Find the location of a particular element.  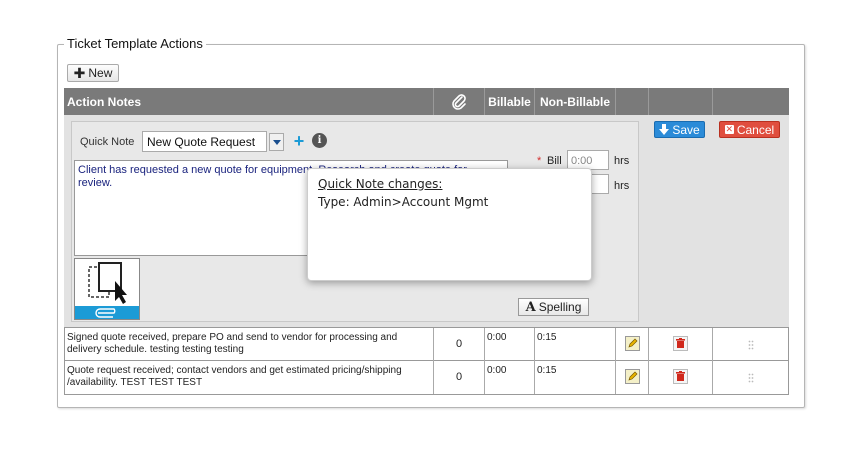

table-border-left is located at coordinates (64, 361).